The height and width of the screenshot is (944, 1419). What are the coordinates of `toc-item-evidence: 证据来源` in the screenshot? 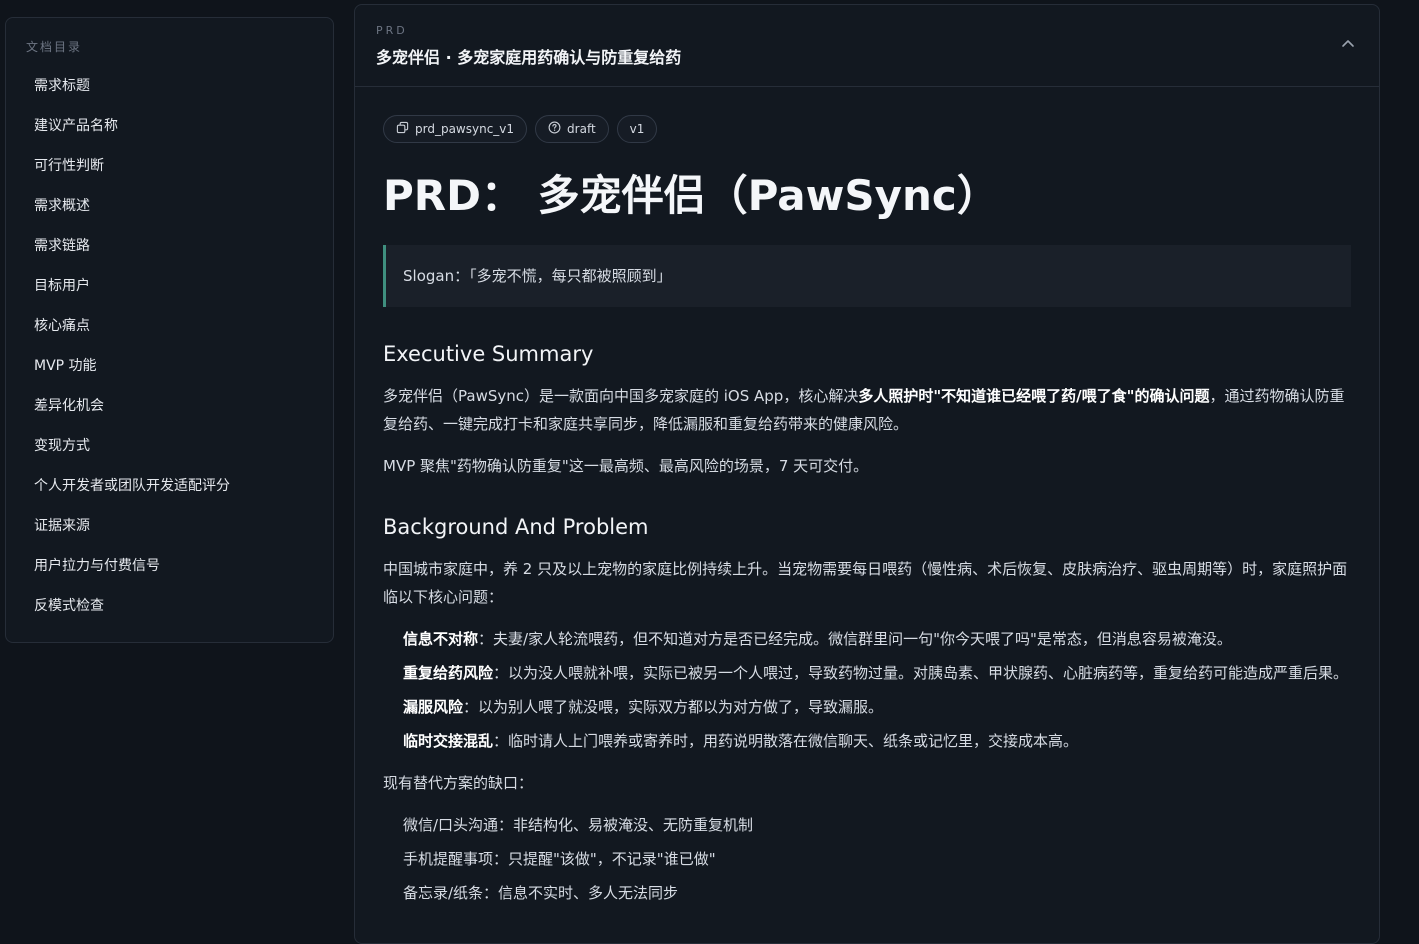 It's located at (169, 526).